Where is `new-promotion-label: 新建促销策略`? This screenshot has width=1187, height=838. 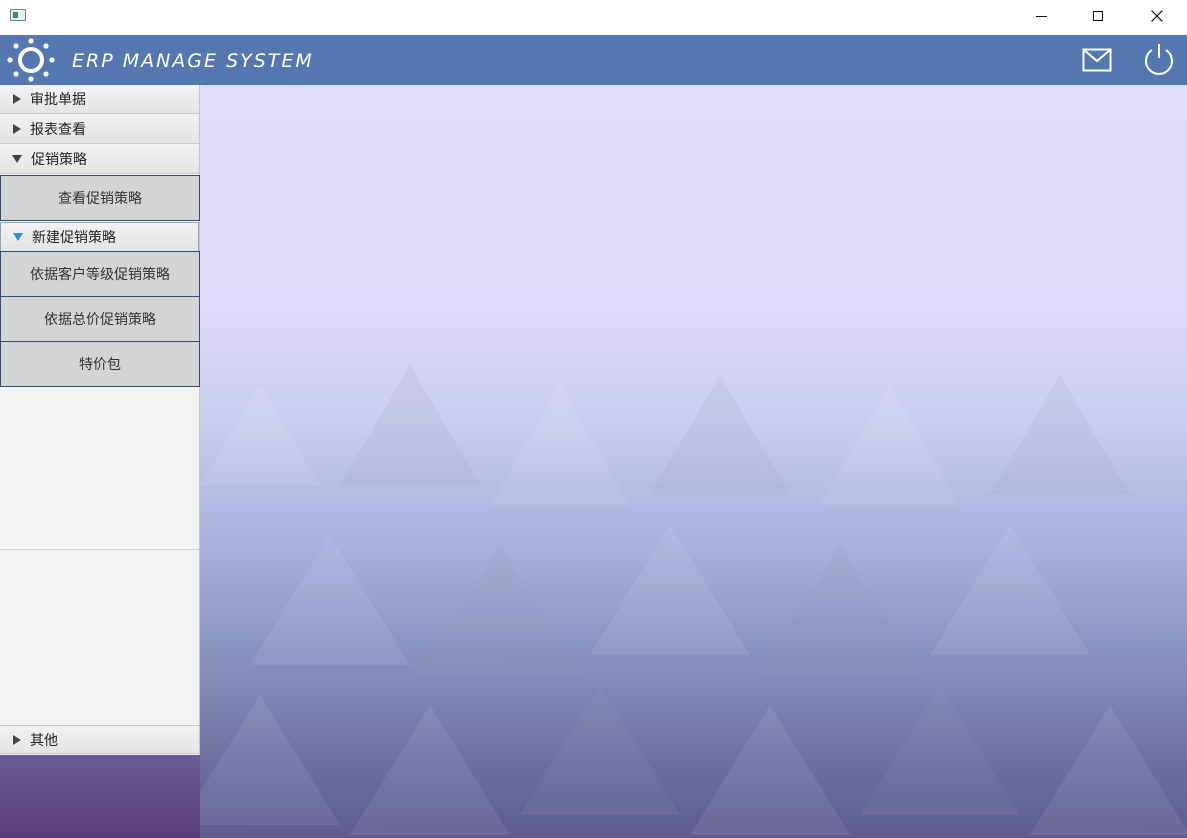
new-promotion-label: 新建促销策略 is located at coordinates (74, 238).